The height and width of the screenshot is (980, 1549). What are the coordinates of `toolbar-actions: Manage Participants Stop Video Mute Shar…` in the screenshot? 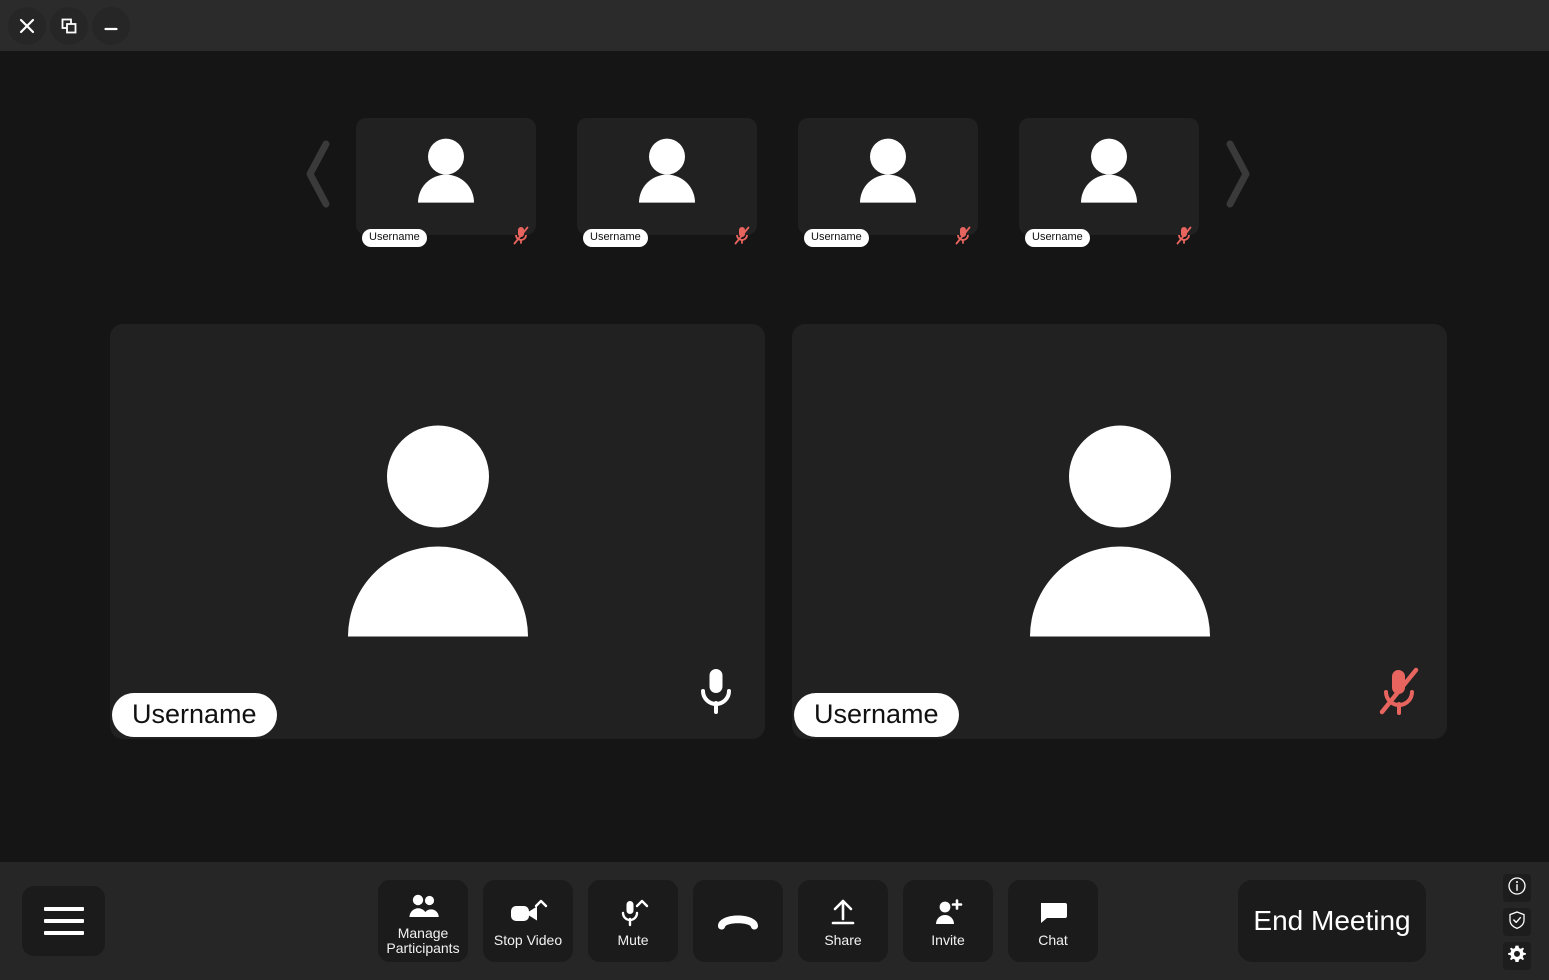 It's located at (738, 921).